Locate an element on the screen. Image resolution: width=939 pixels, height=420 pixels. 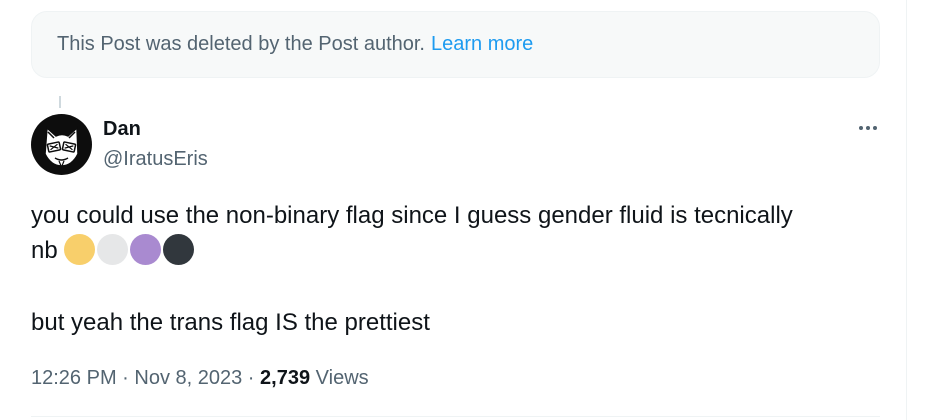
avatar is located at coordinates (61, 144).